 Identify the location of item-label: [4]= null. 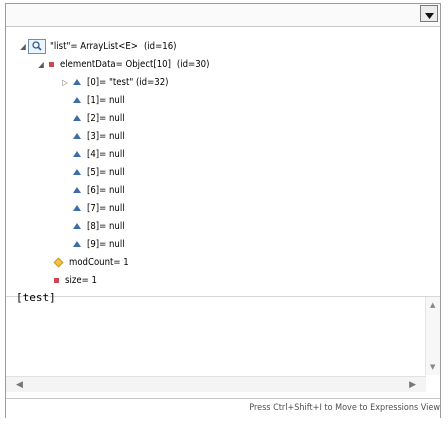
(106, 154).